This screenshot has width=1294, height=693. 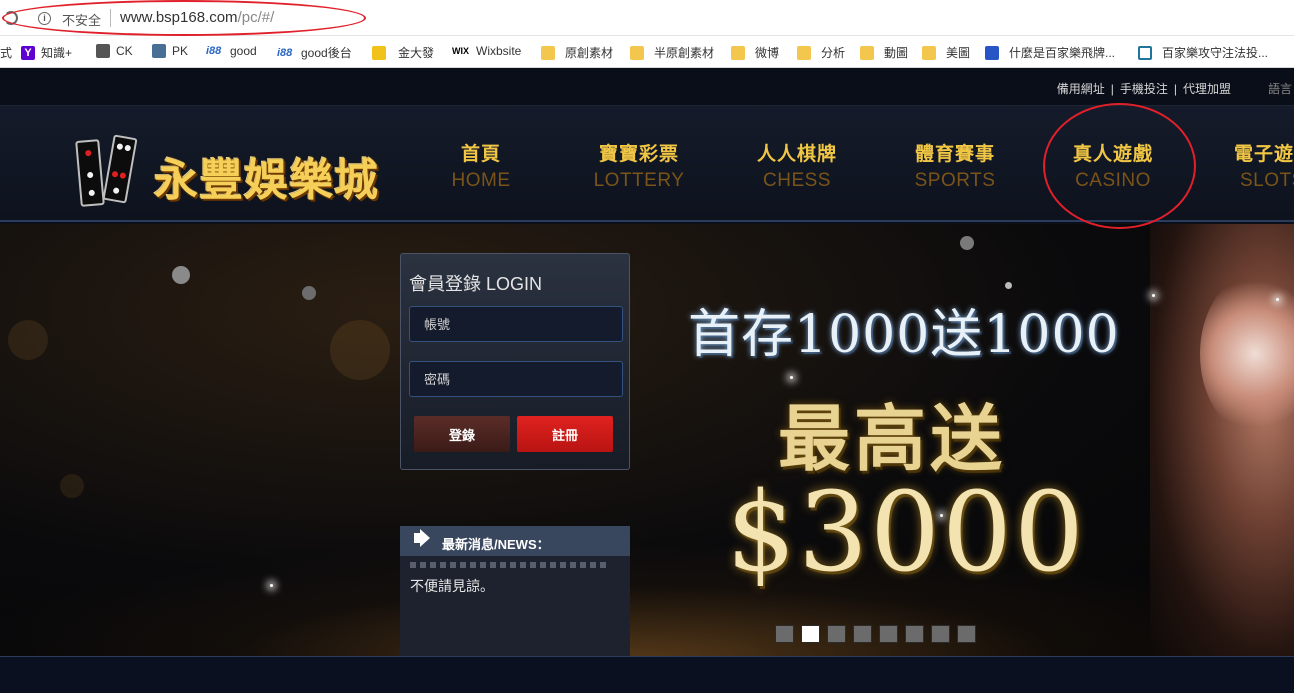 I want to click on url-host: www.bsp168.com, so click(x=179, y=17).